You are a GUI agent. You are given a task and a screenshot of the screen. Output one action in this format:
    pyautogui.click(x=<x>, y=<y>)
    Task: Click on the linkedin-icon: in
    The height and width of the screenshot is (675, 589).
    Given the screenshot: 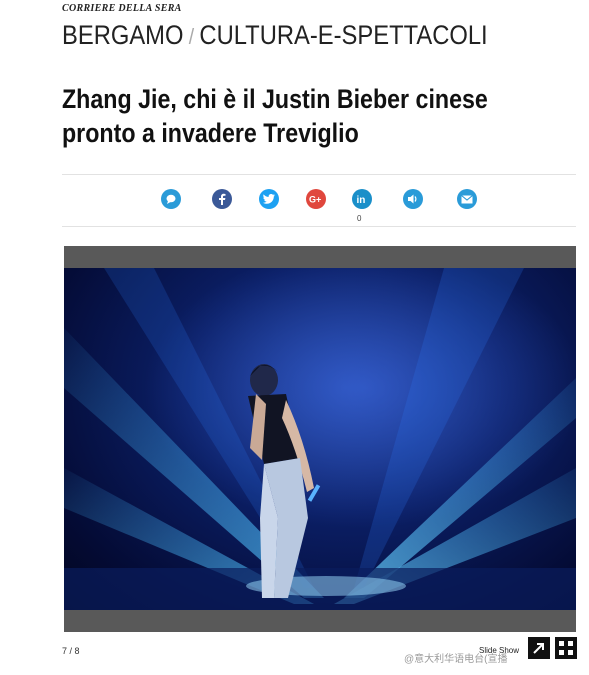 What is the action you would take?
    pyautogui.click(x=362, y=199)
    